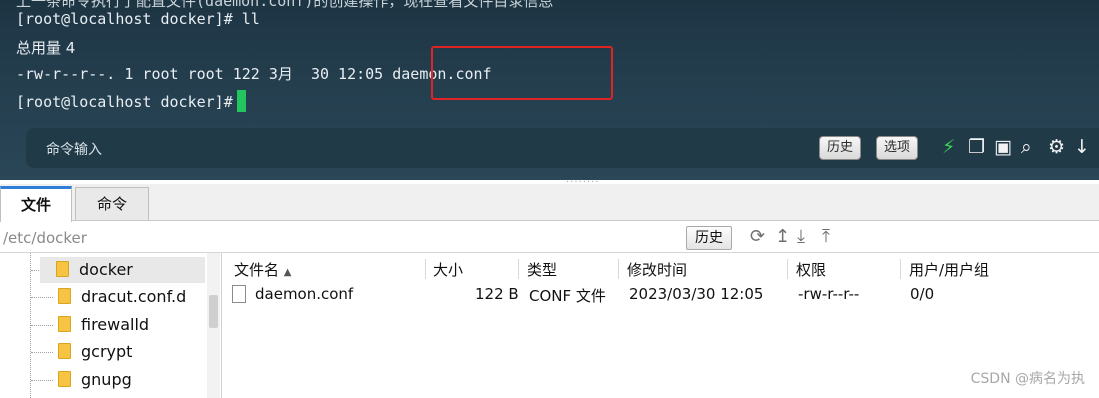  What do you see at coordinates (829, 294) in the screenshot?
I see `file-permissions: -rw-r--r--` at bounding box center [829, 294].